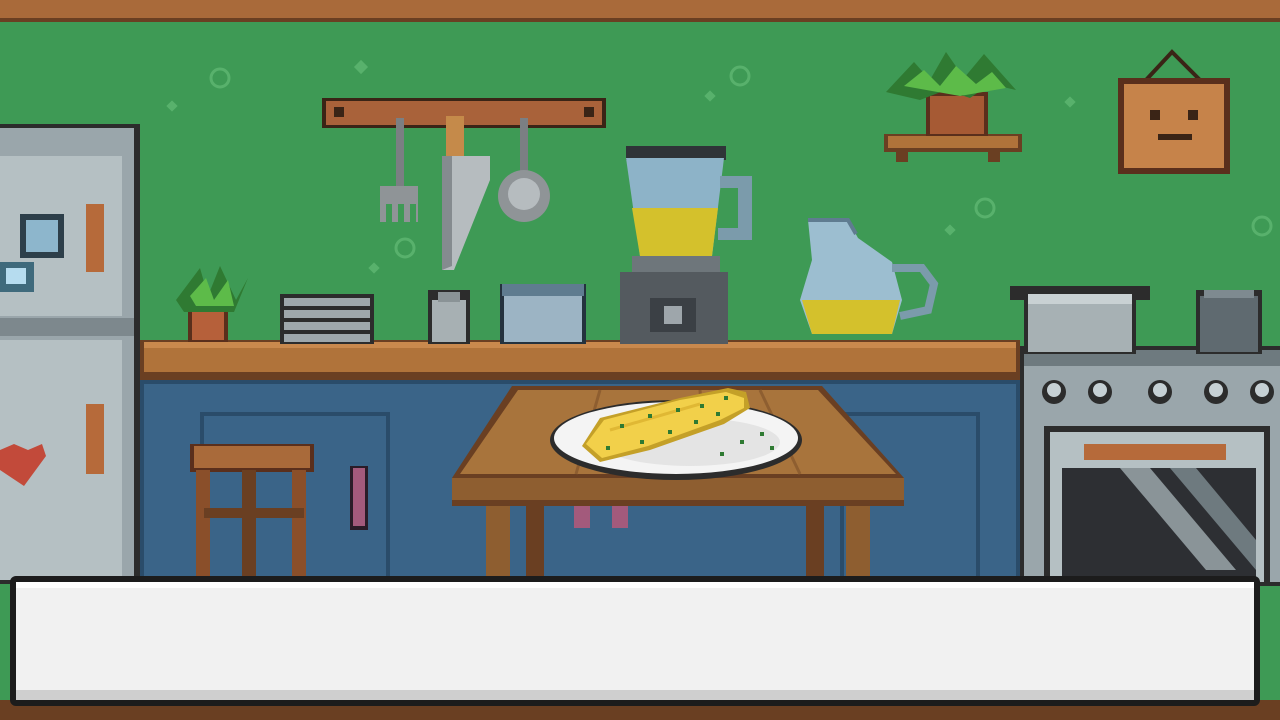 The image size is (1280, 720). What do you see at coordinates (70, 354) in the screenshot?
I see `fridge-icon` at bounding box center [70, 354].